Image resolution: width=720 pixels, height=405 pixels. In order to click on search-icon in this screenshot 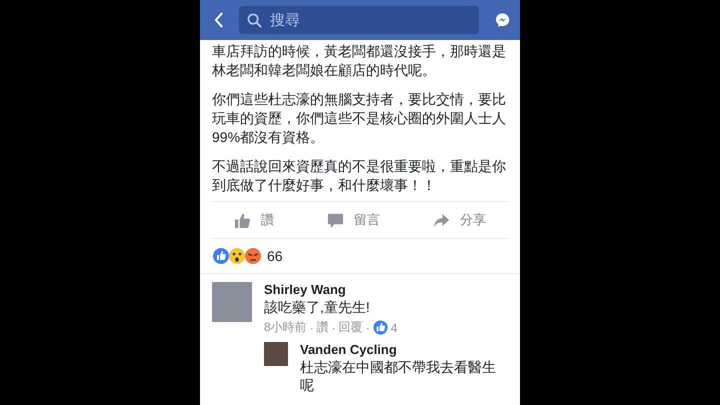, I will do `click(254, 20)`.